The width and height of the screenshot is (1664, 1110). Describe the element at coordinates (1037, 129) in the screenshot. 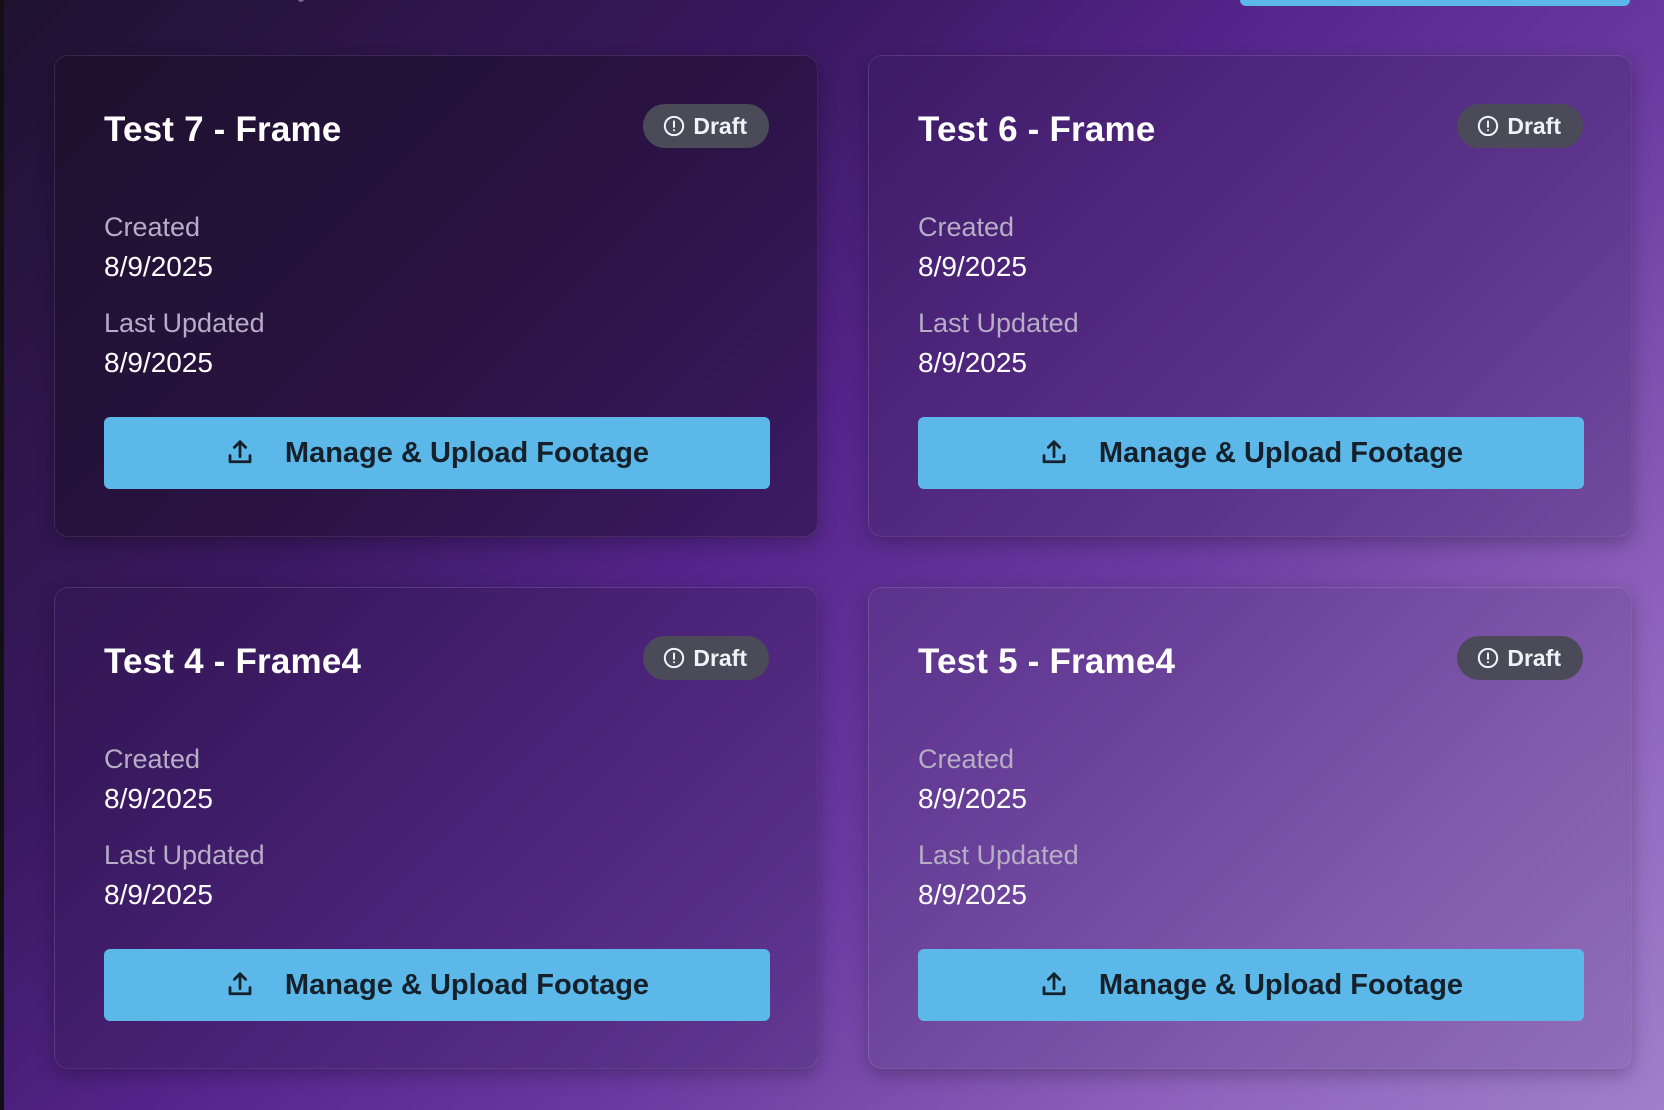

I see `card-title: Test 6 - Frame` at that location.